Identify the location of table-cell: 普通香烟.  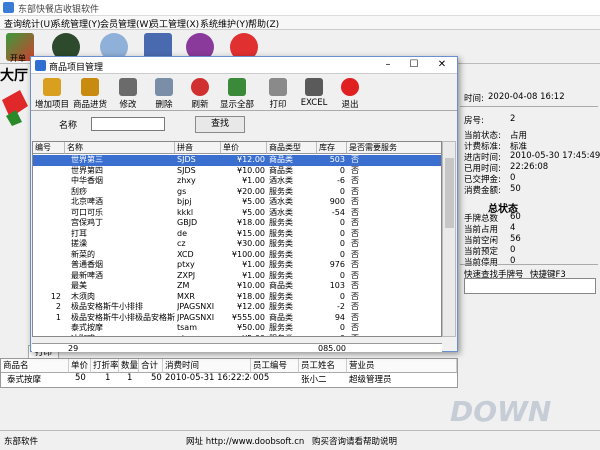
(125, 265).